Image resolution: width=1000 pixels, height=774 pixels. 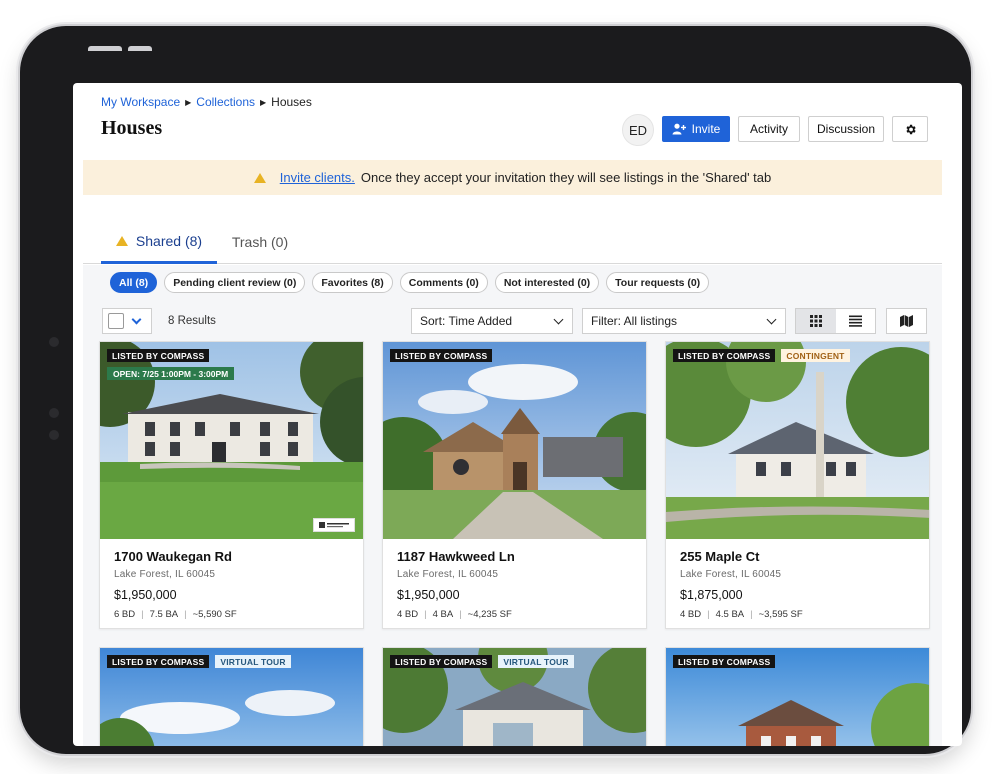 What do you see at coordinates (231, 556) in the screenshot?
I see `listing-address: 1700 Waukegan Rd` at bounding box center [231, 556].